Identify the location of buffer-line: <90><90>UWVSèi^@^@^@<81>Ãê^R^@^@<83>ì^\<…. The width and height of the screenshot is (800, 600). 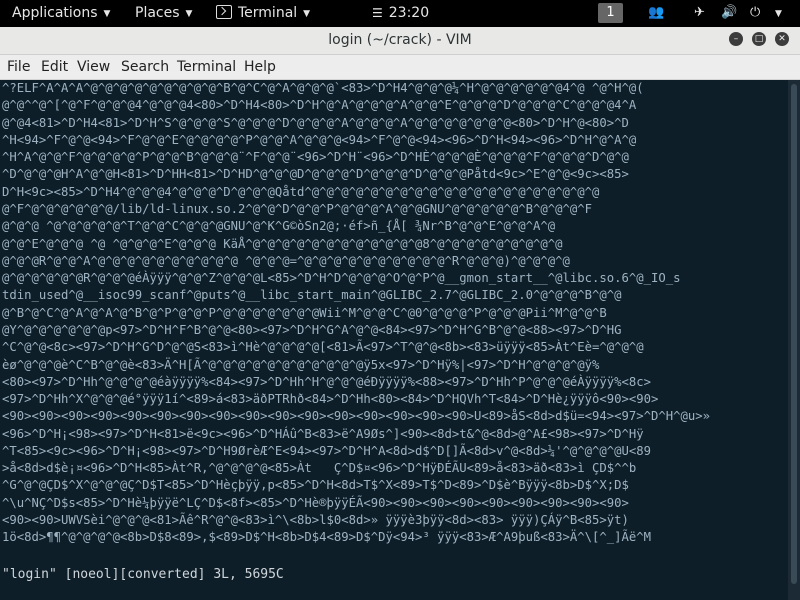
(315, 520).